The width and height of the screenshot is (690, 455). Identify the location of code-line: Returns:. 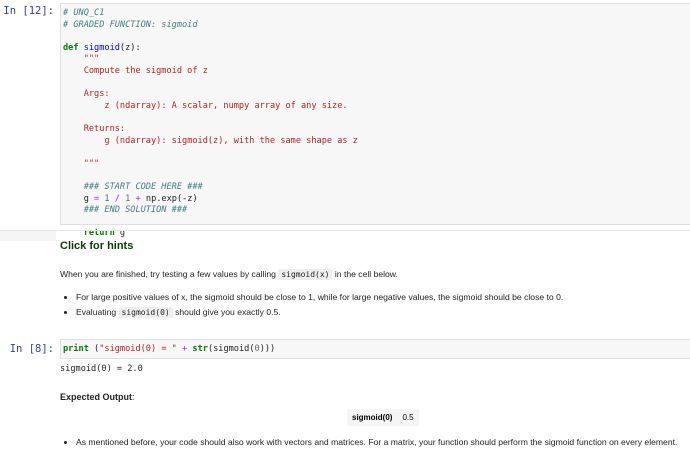
(94, 129).